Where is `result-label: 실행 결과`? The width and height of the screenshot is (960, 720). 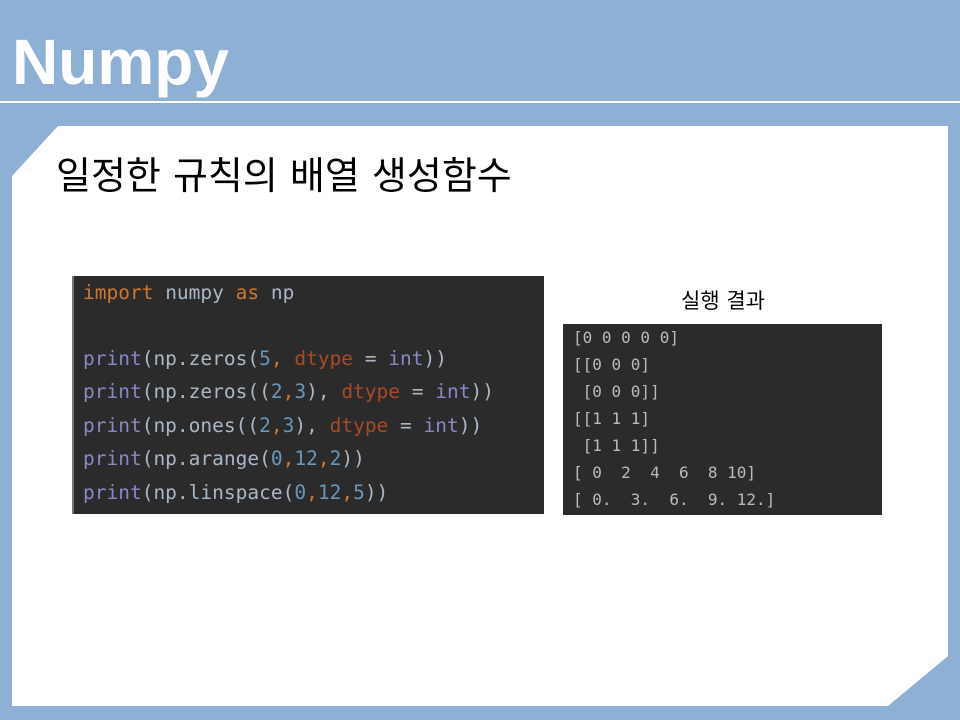
result-label: 실행 결과 is located at coordinates (723, 301).